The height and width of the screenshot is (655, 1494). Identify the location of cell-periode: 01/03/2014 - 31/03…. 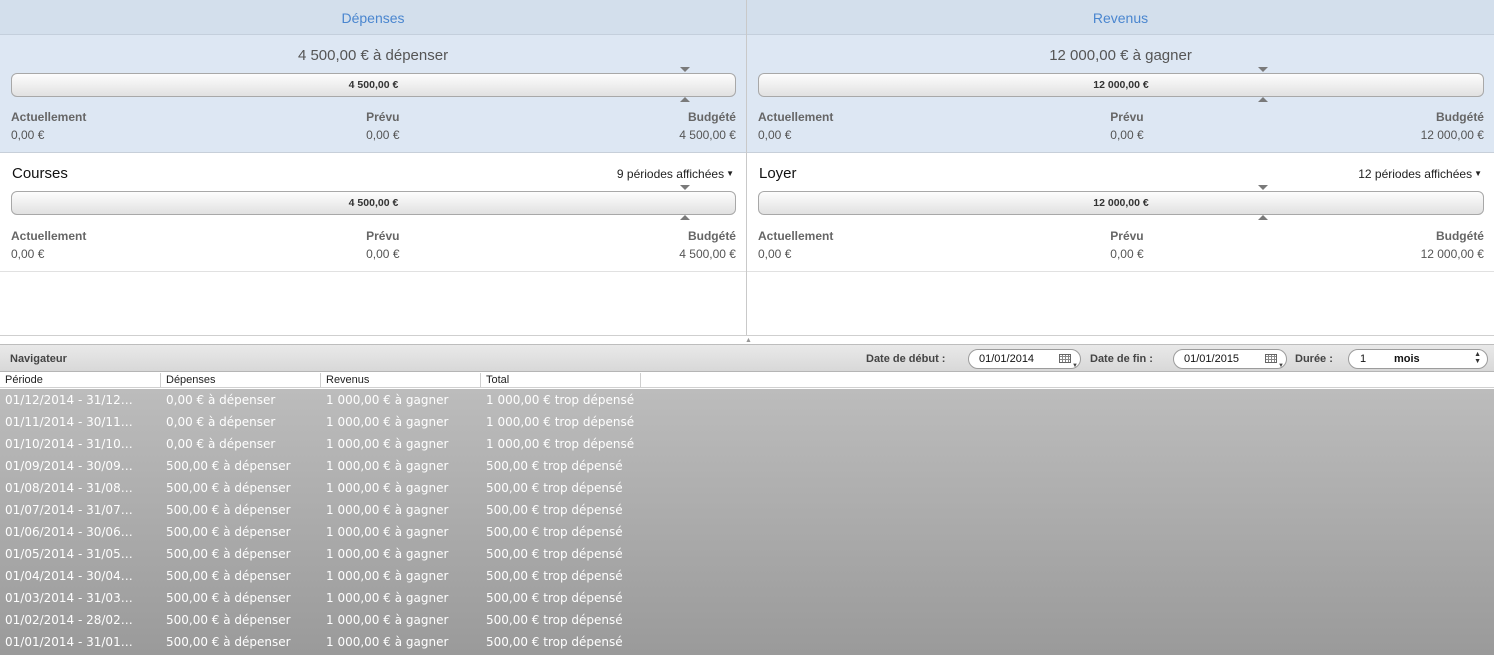
(69, 598).